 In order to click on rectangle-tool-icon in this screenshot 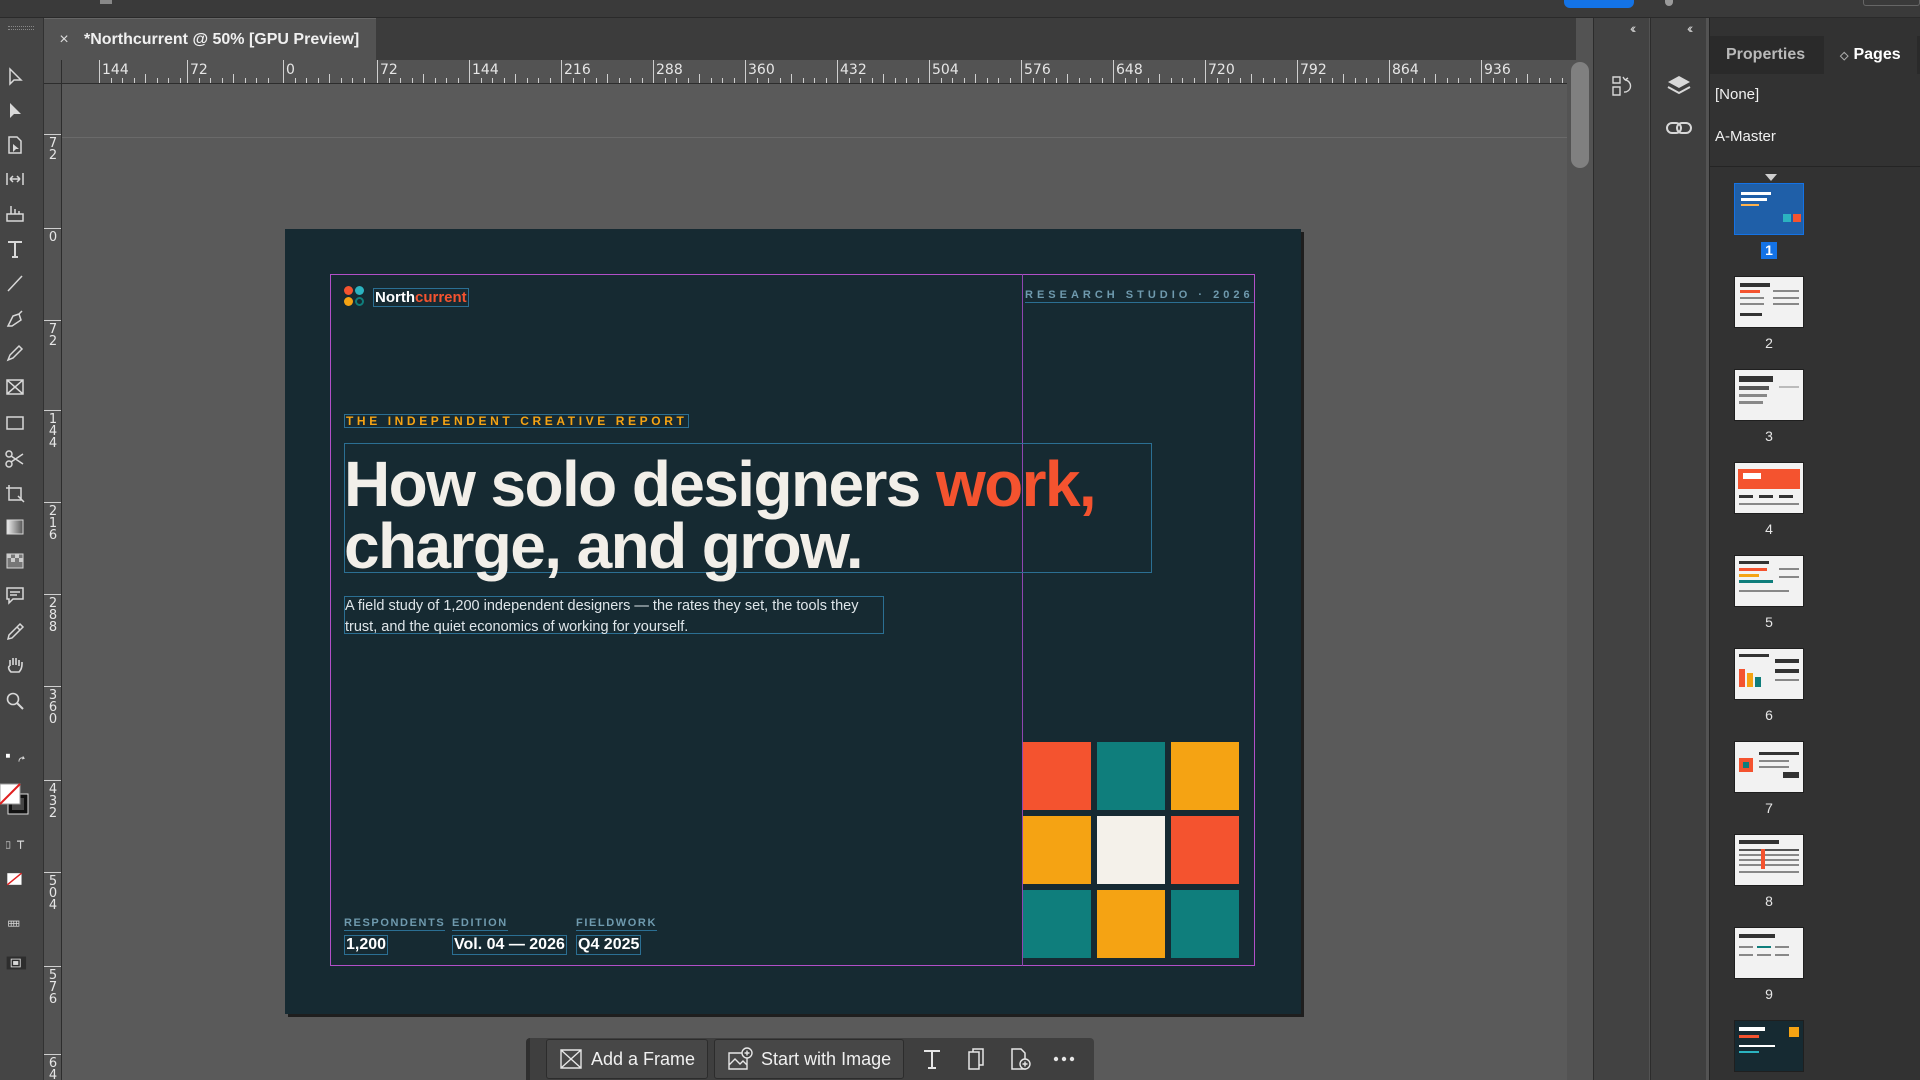, I will do `click(15, 423)`.